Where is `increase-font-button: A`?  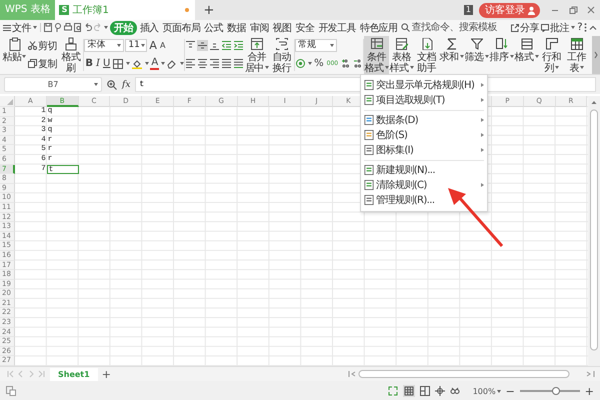 increase-font-button: A is located at coordinates (153, 46).